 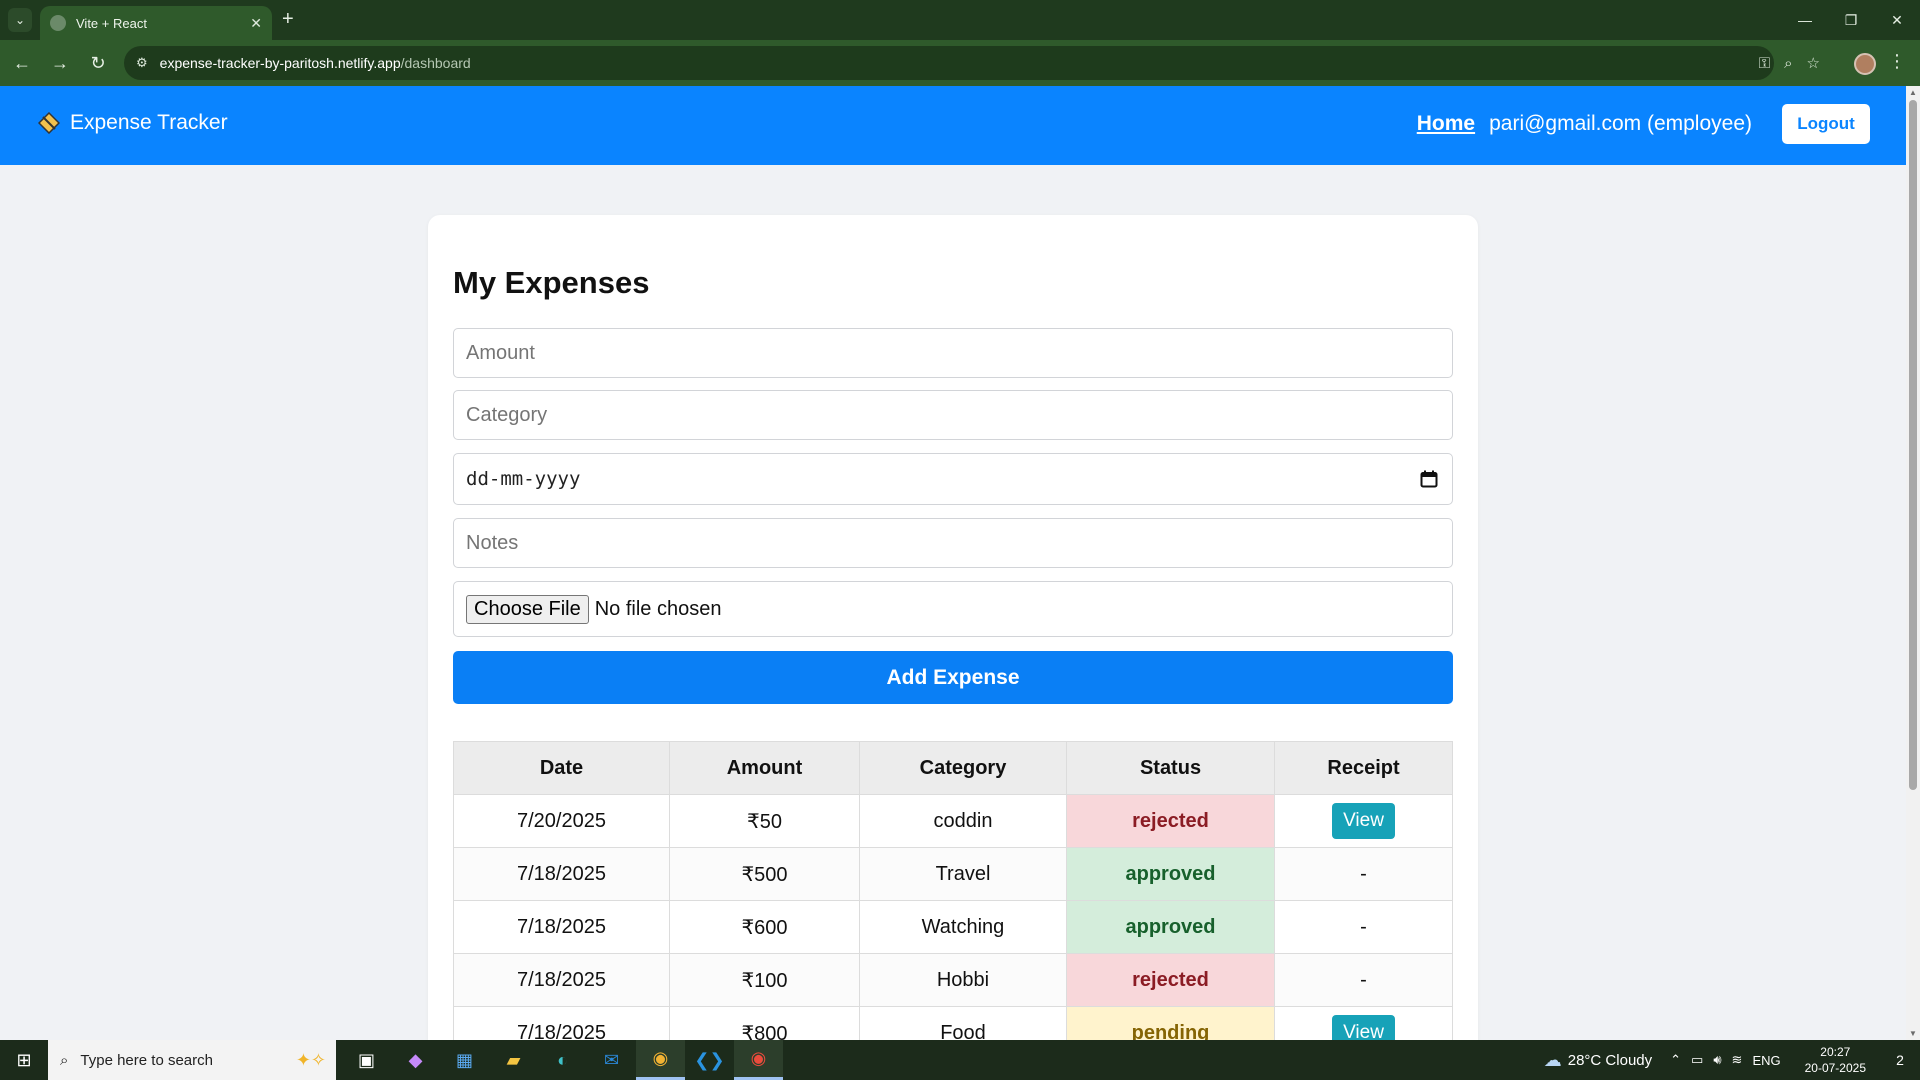 I want to click on window-controls: — ❐ ✕, so click(x=1851, y=20).